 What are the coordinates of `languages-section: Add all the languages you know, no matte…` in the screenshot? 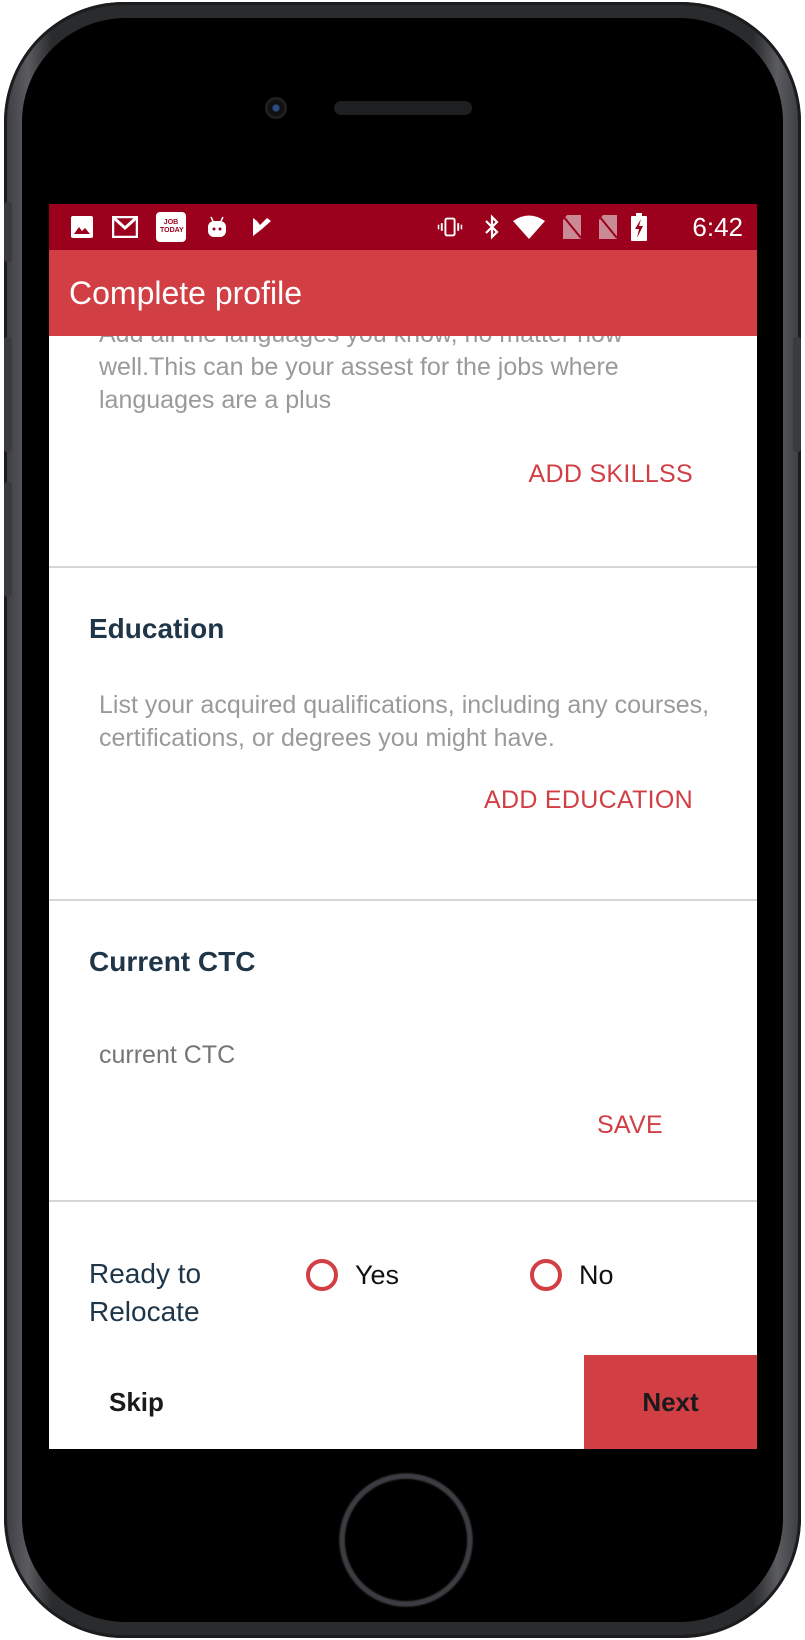 It's located at (403, 452).